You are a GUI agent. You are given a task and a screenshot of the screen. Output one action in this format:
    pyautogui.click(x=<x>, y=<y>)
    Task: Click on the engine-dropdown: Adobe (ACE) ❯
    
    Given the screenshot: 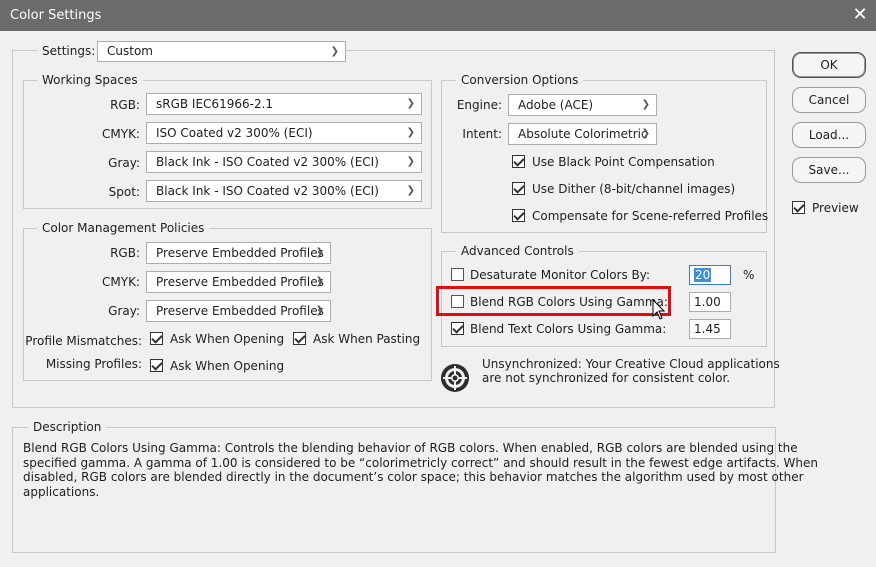 What is the action you would take?
    pyautogui.click(x=582, y=105)
    